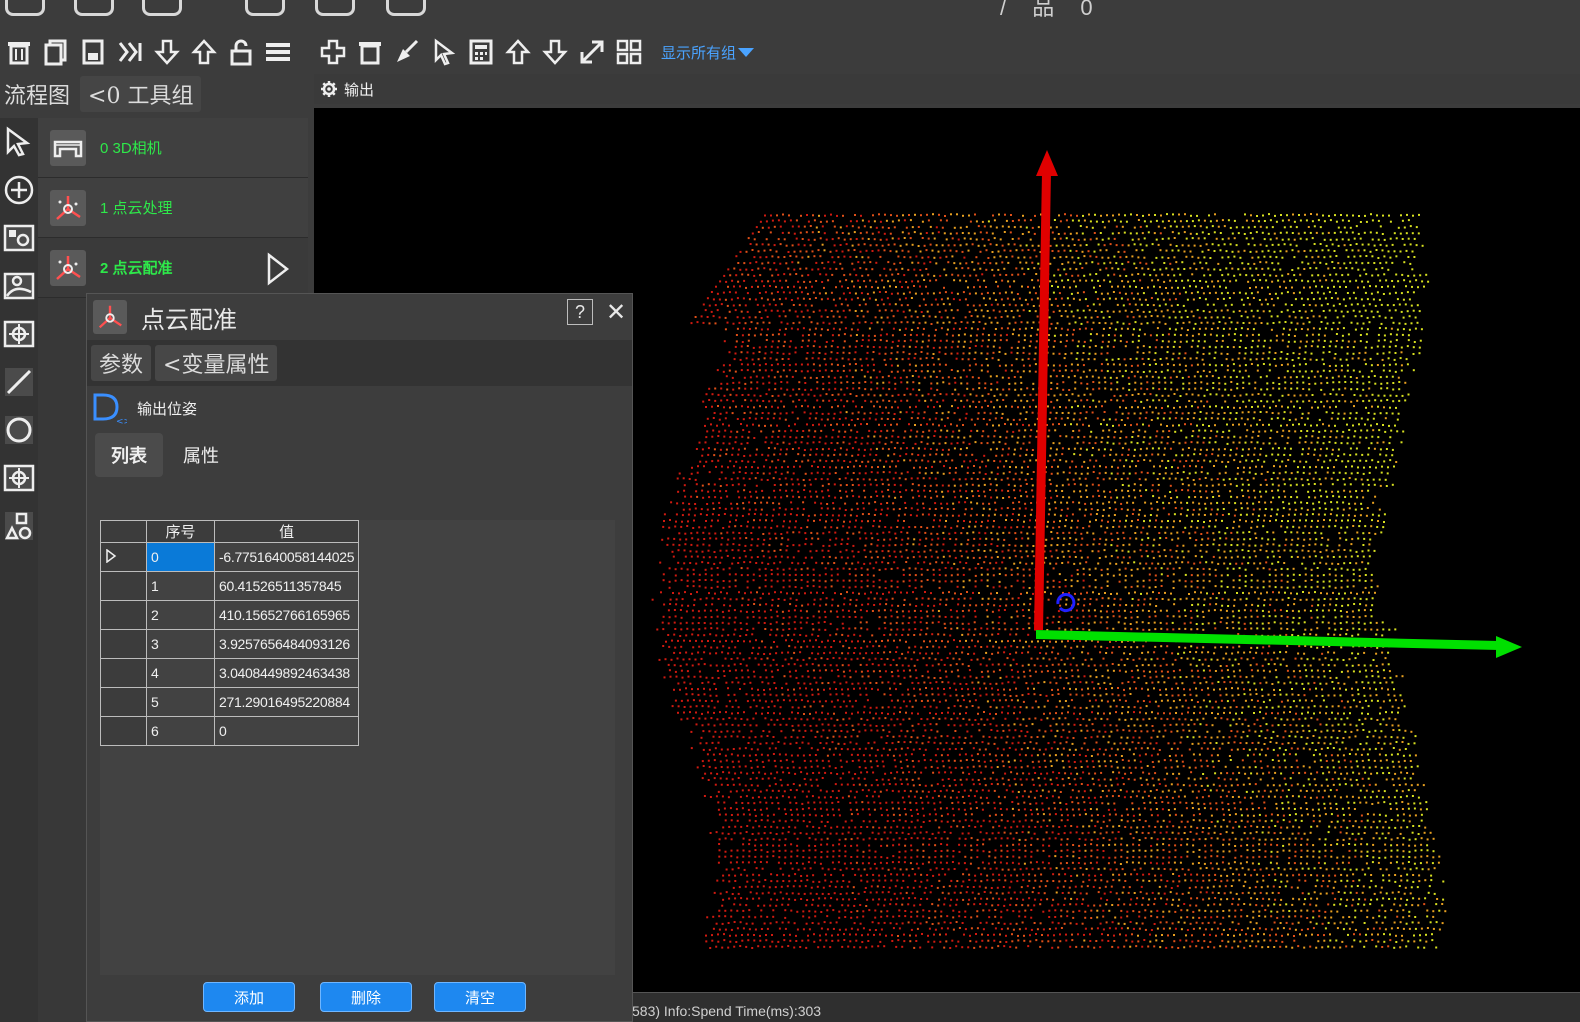  I want to click on shapes-tool-icon, so click(19, 526).